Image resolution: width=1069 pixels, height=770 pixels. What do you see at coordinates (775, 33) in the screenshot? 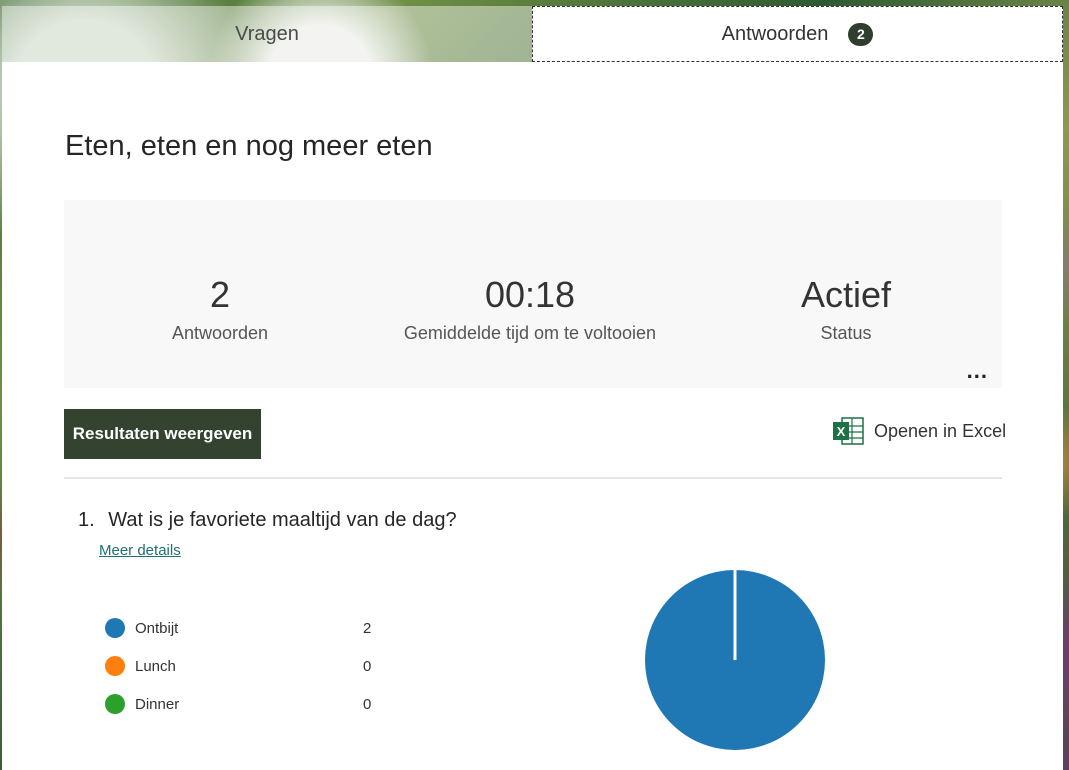
I see `tab-antwoorden-label: Antwoorden` at bounding box center [775, 33].